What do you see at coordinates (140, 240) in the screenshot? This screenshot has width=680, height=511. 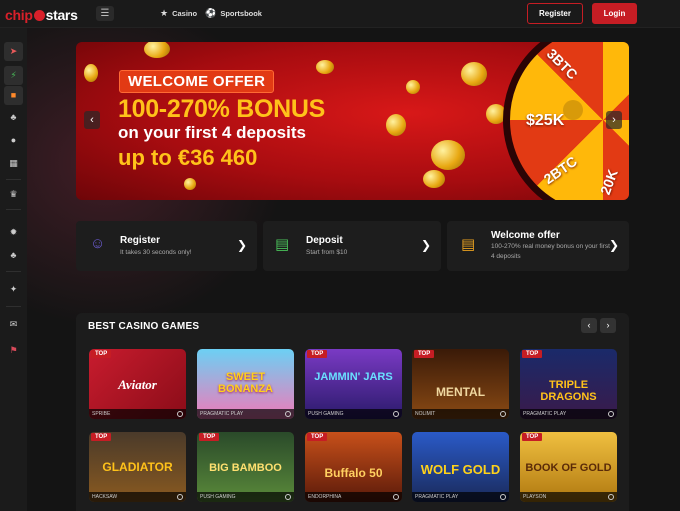 I see `card-title: Register` at bounding box center [140, 240].